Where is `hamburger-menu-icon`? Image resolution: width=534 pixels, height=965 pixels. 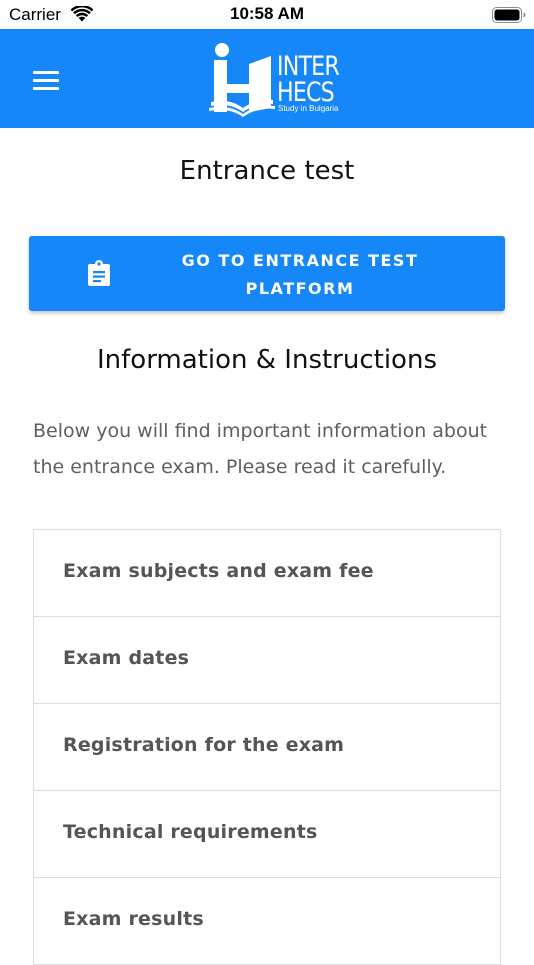
hamburger-menu-icon is located at coordinates (46, 81).